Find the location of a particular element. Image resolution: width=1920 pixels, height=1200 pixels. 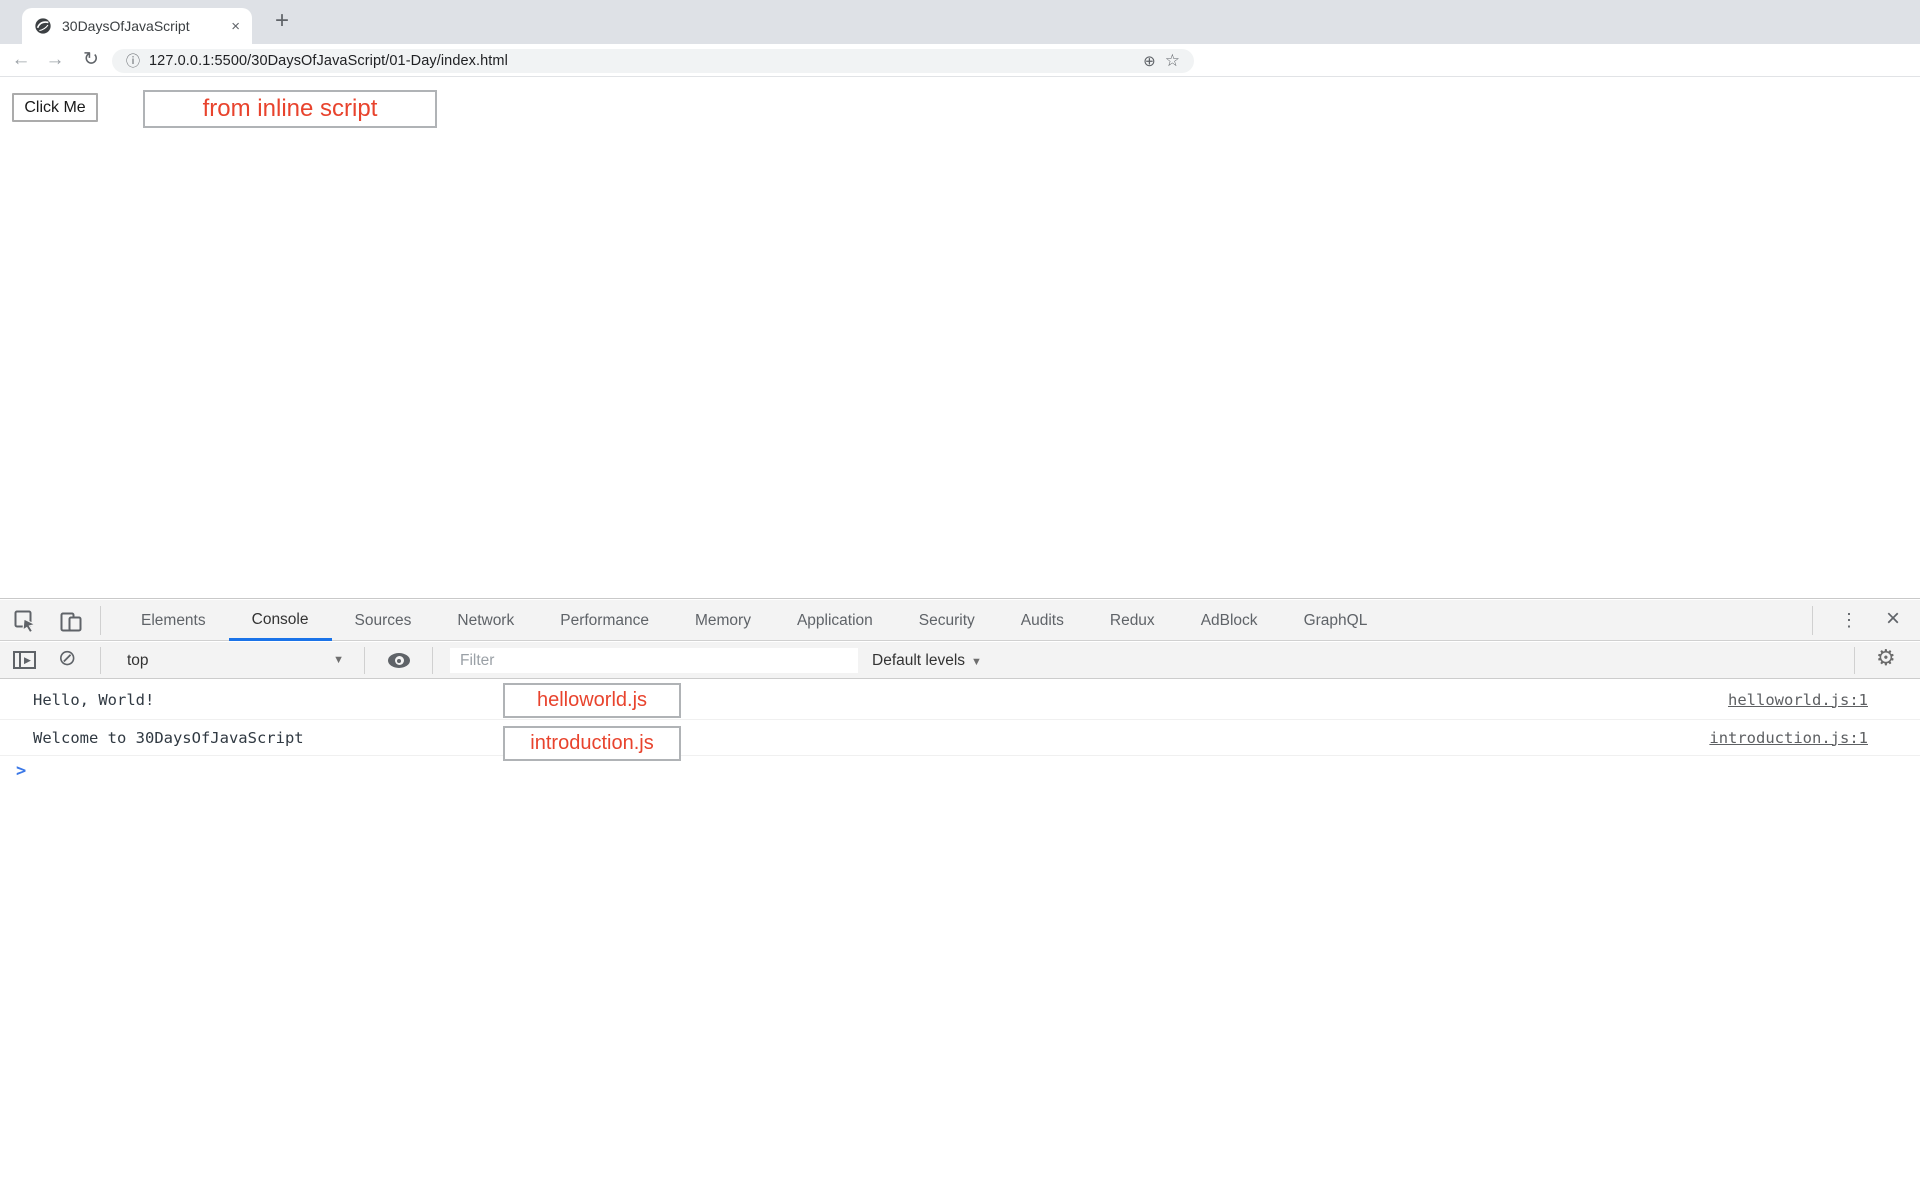

source-link: helloworld.js:1 is located at coordinates (1798, 700).